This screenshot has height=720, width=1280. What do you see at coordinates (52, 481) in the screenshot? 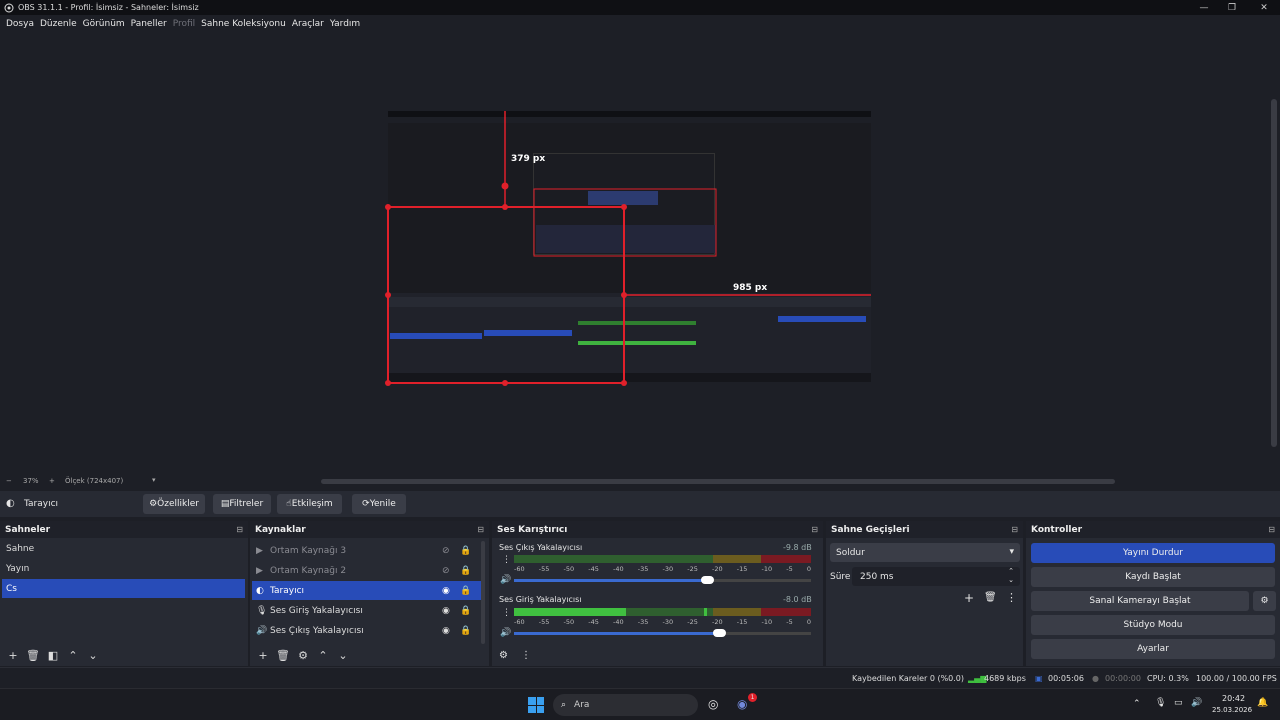
I see `zoom-in-button: +` at bounding box center [52, 481].